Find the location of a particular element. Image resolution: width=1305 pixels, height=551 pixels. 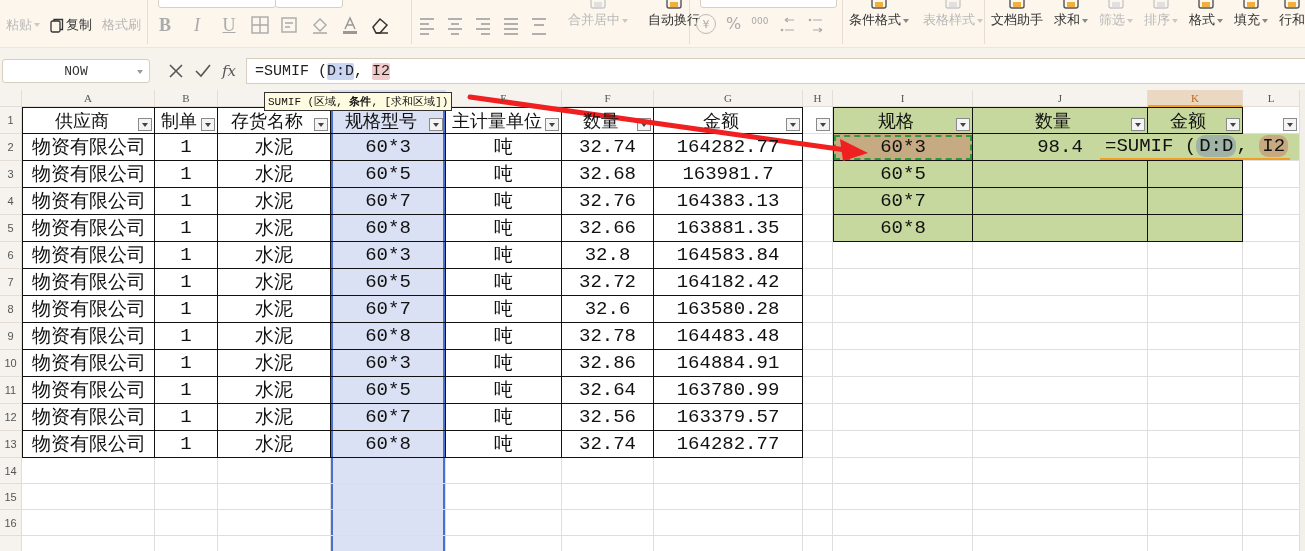

header-label: 制单 is located at coordinates (179, 121).